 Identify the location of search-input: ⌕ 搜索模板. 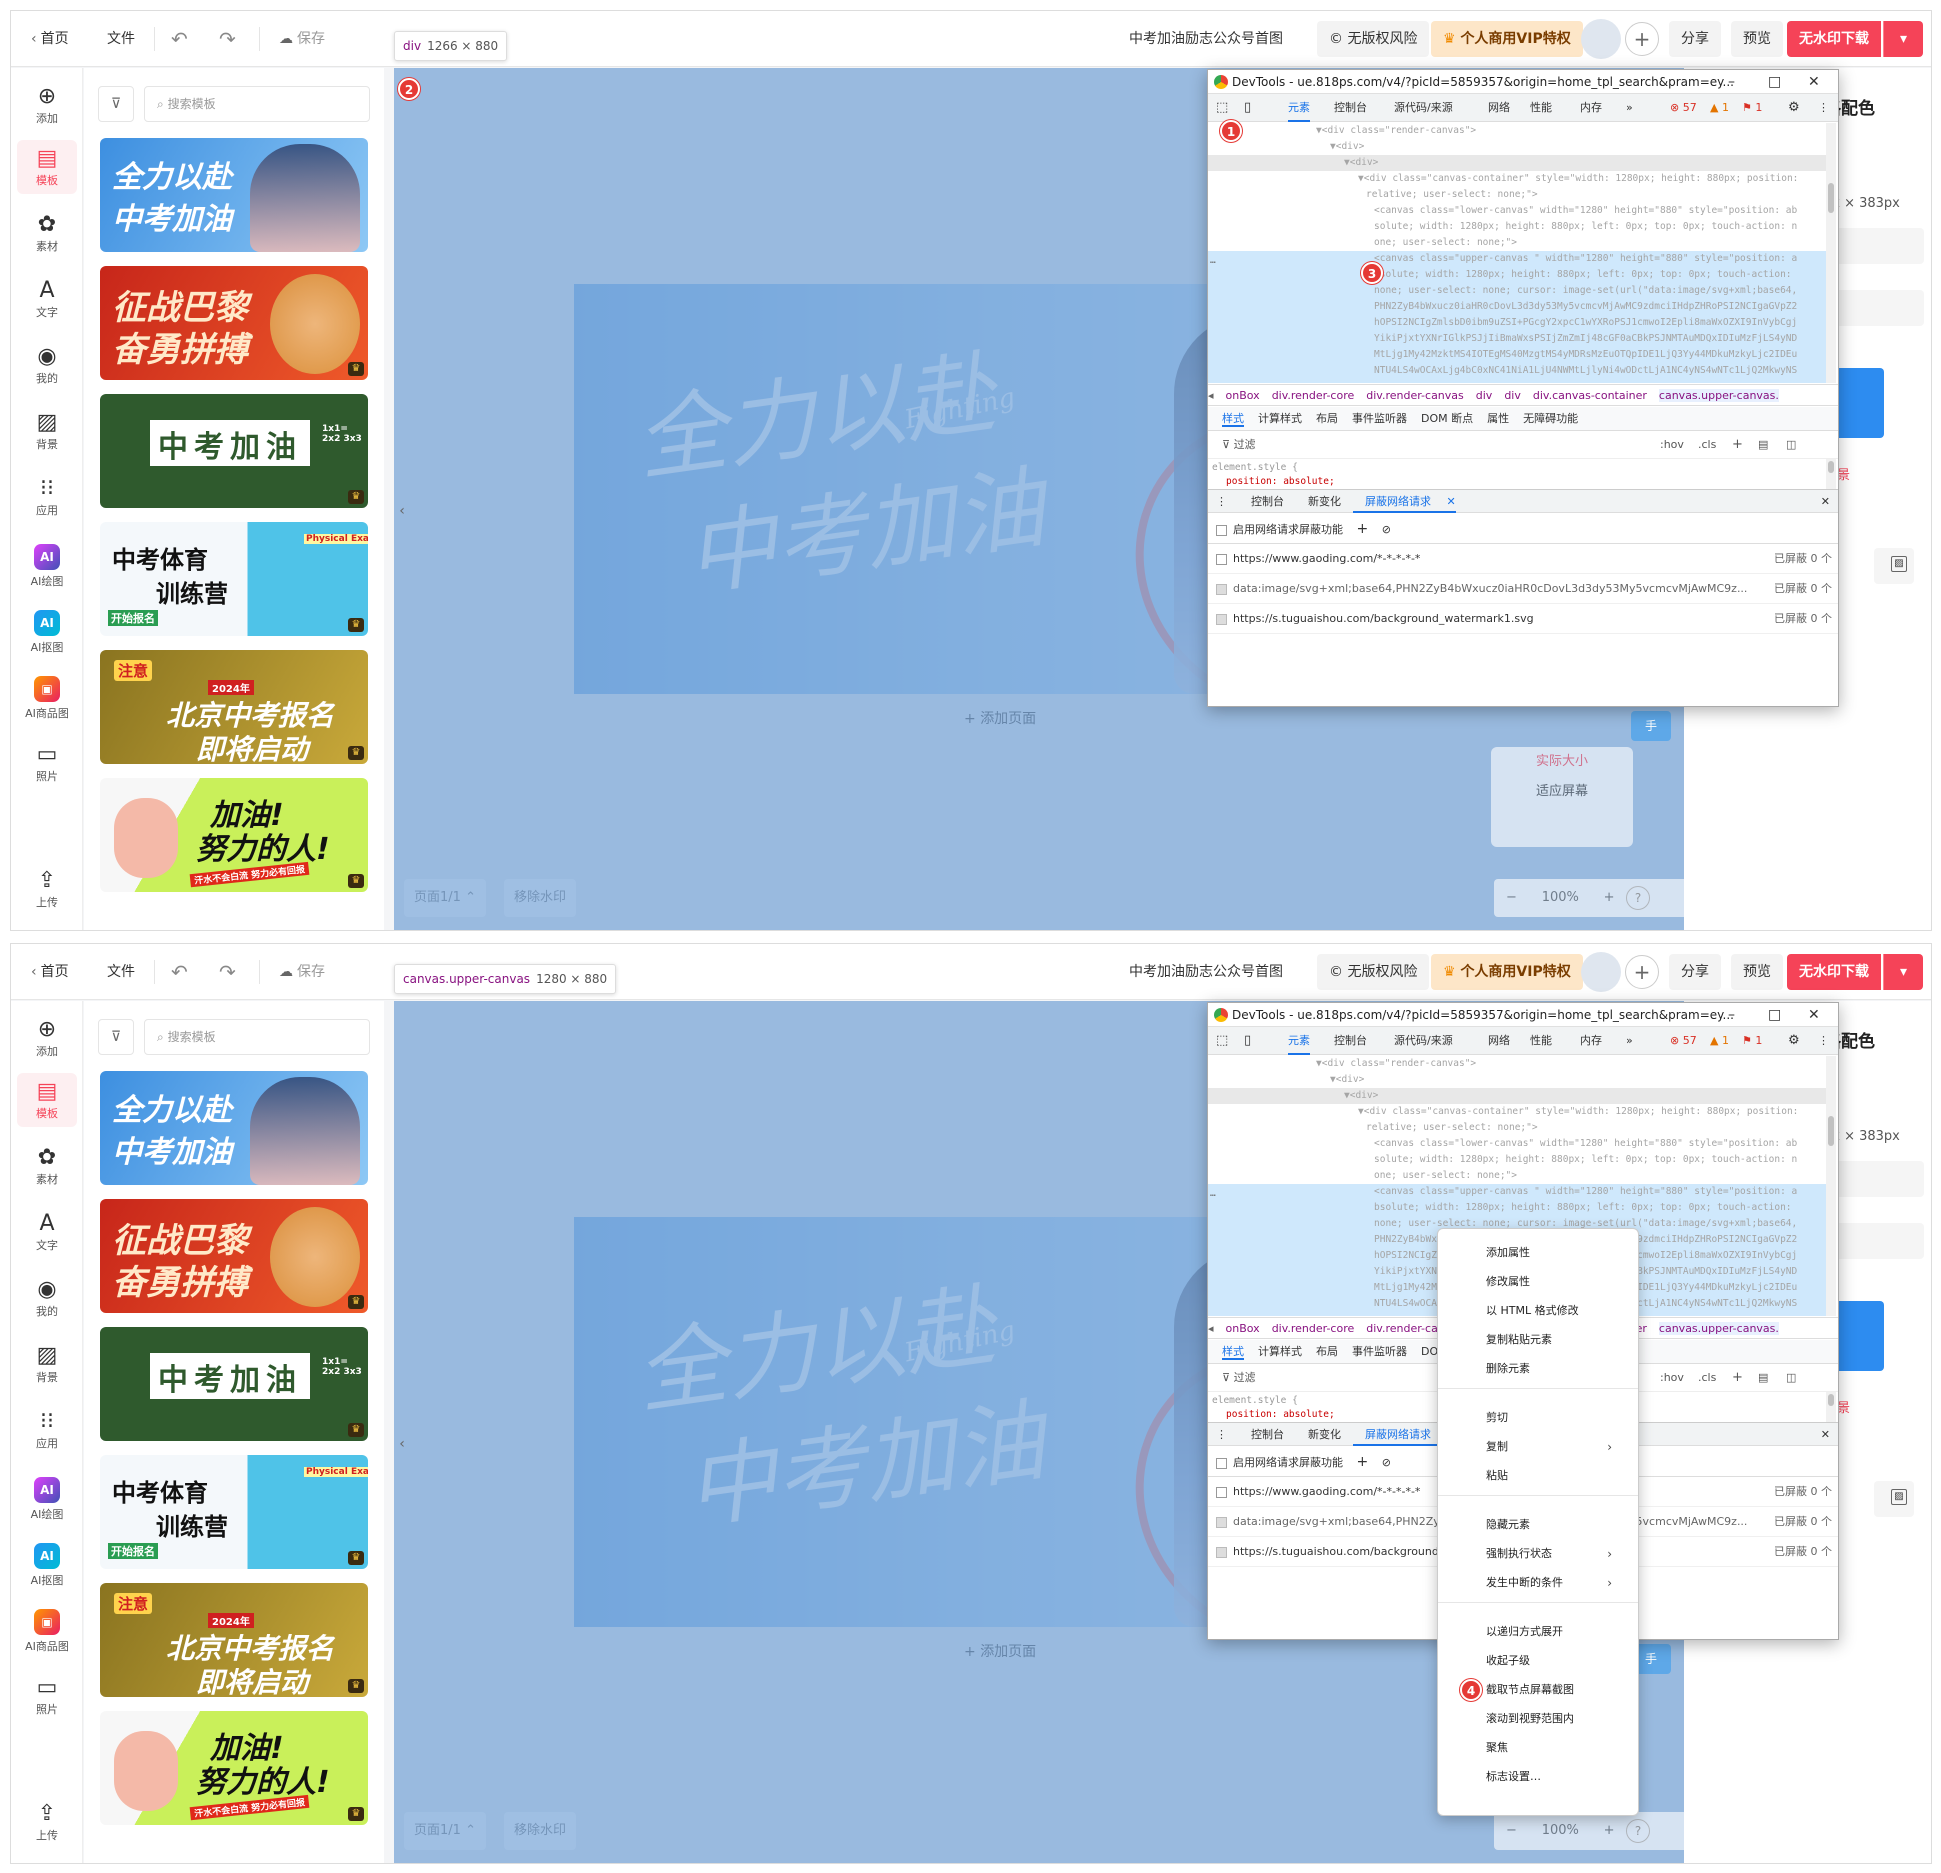
(257, 104).